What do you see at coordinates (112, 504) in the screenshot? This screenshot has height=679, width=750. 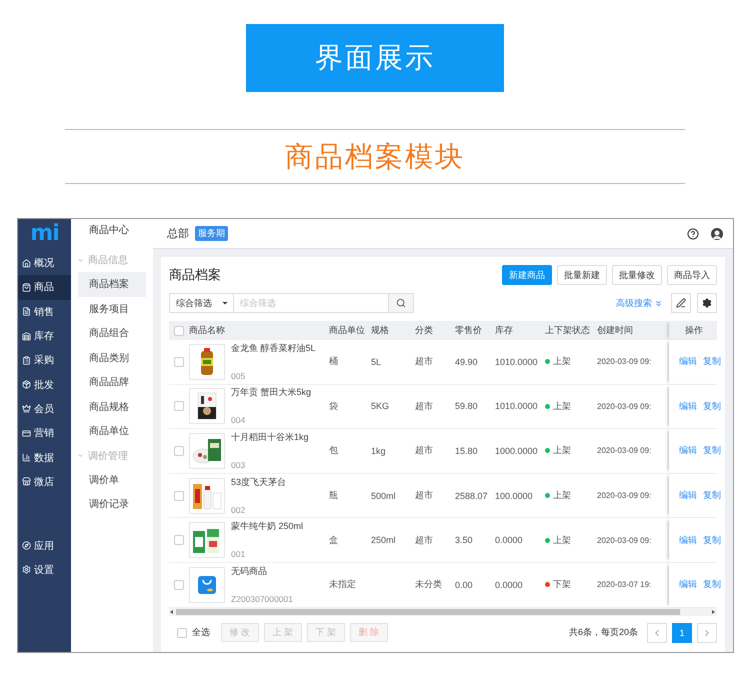 I see `submenu-item: 调价记录` at bounding box center [112, 504].